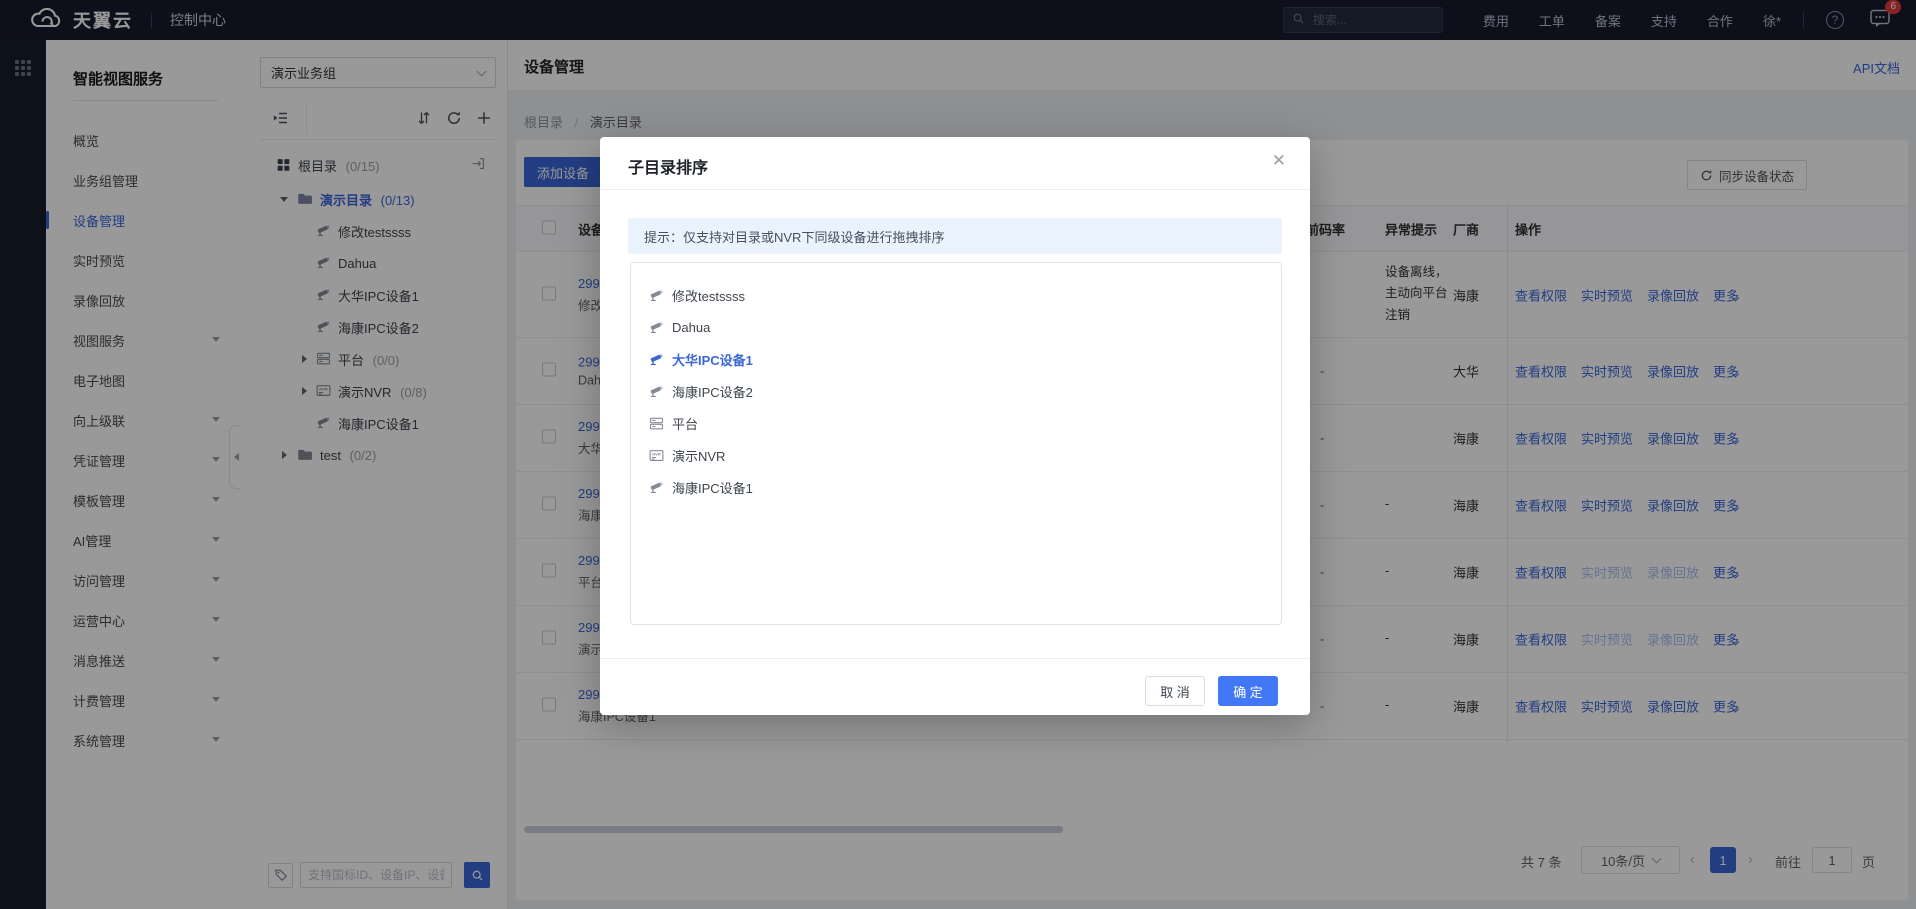 This screenshot has width=1916, height=909. Describe the element at coordinates (956, 391) in the screenshot. I see `sort-item-海康IPC设备2: 海康IPC设备2` at that location.